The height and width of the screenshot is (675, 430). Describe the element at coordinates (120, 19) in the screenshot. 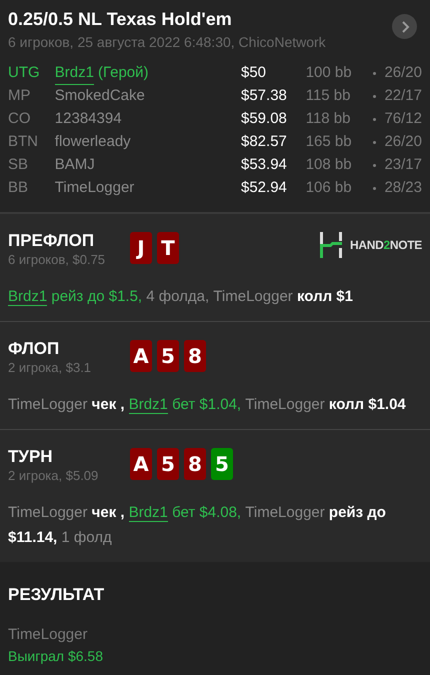

I see `hand-title: 0.25/0.5 NL Texas Hold'em` at that location.